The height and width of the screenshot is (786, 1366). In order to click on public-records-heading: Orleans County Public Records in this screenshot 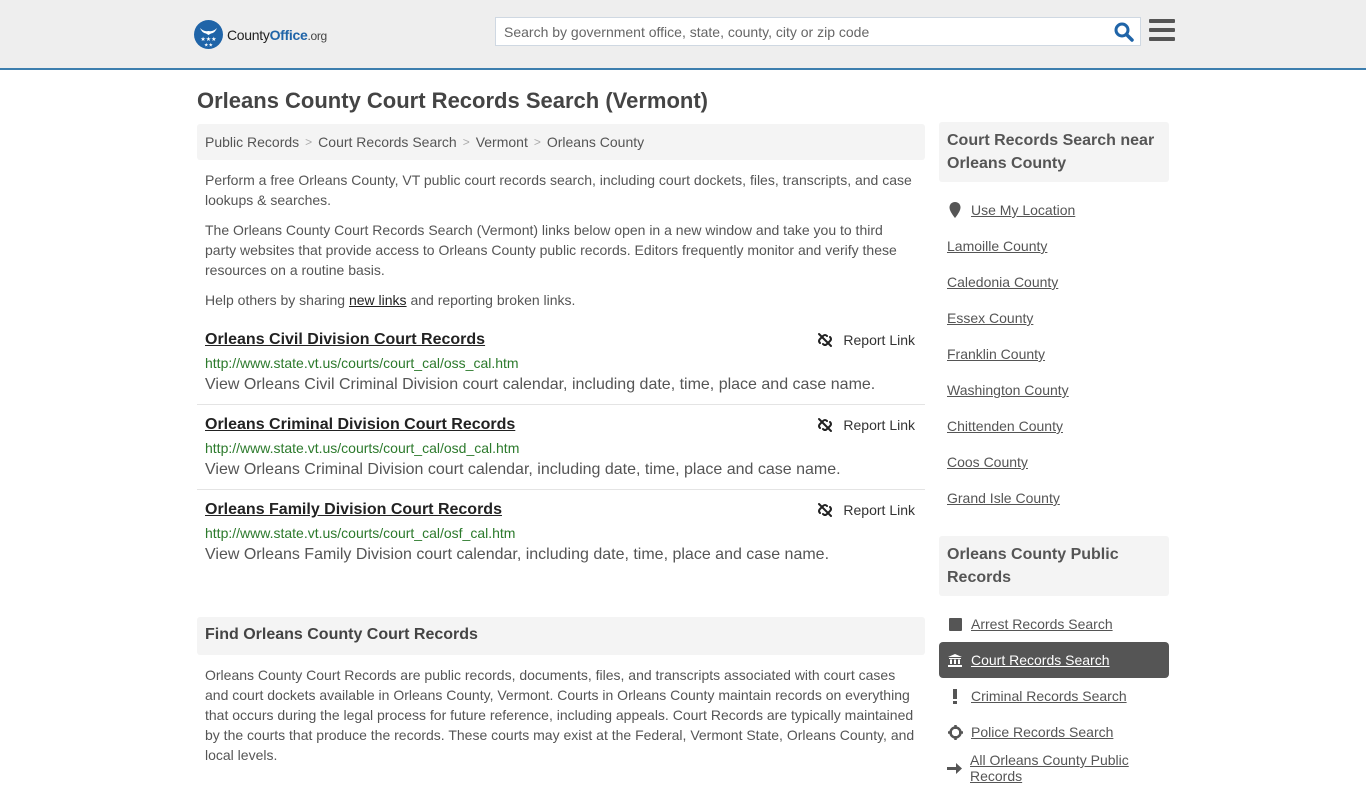, I will do `click(1054, 566)`.